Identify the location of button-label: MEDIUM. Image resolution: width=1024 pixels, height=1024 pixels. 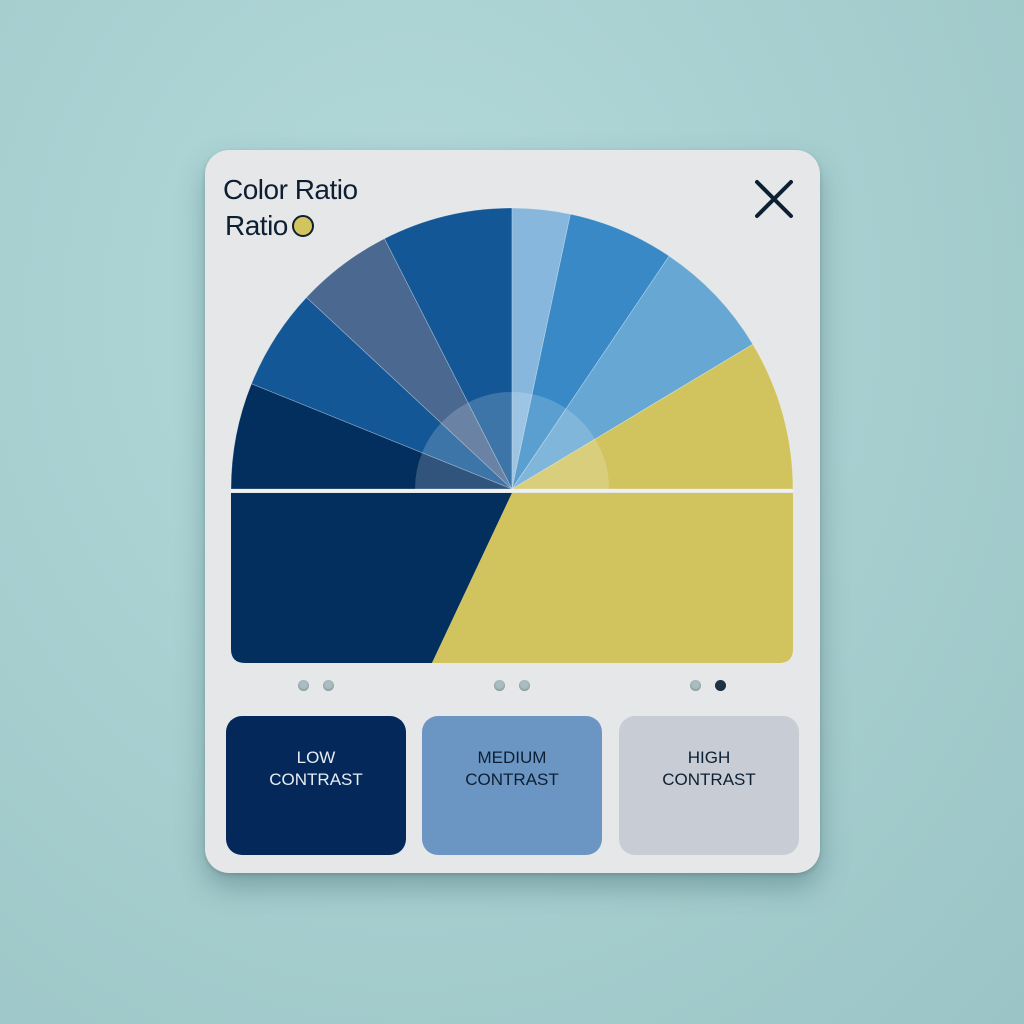
(512, 757).